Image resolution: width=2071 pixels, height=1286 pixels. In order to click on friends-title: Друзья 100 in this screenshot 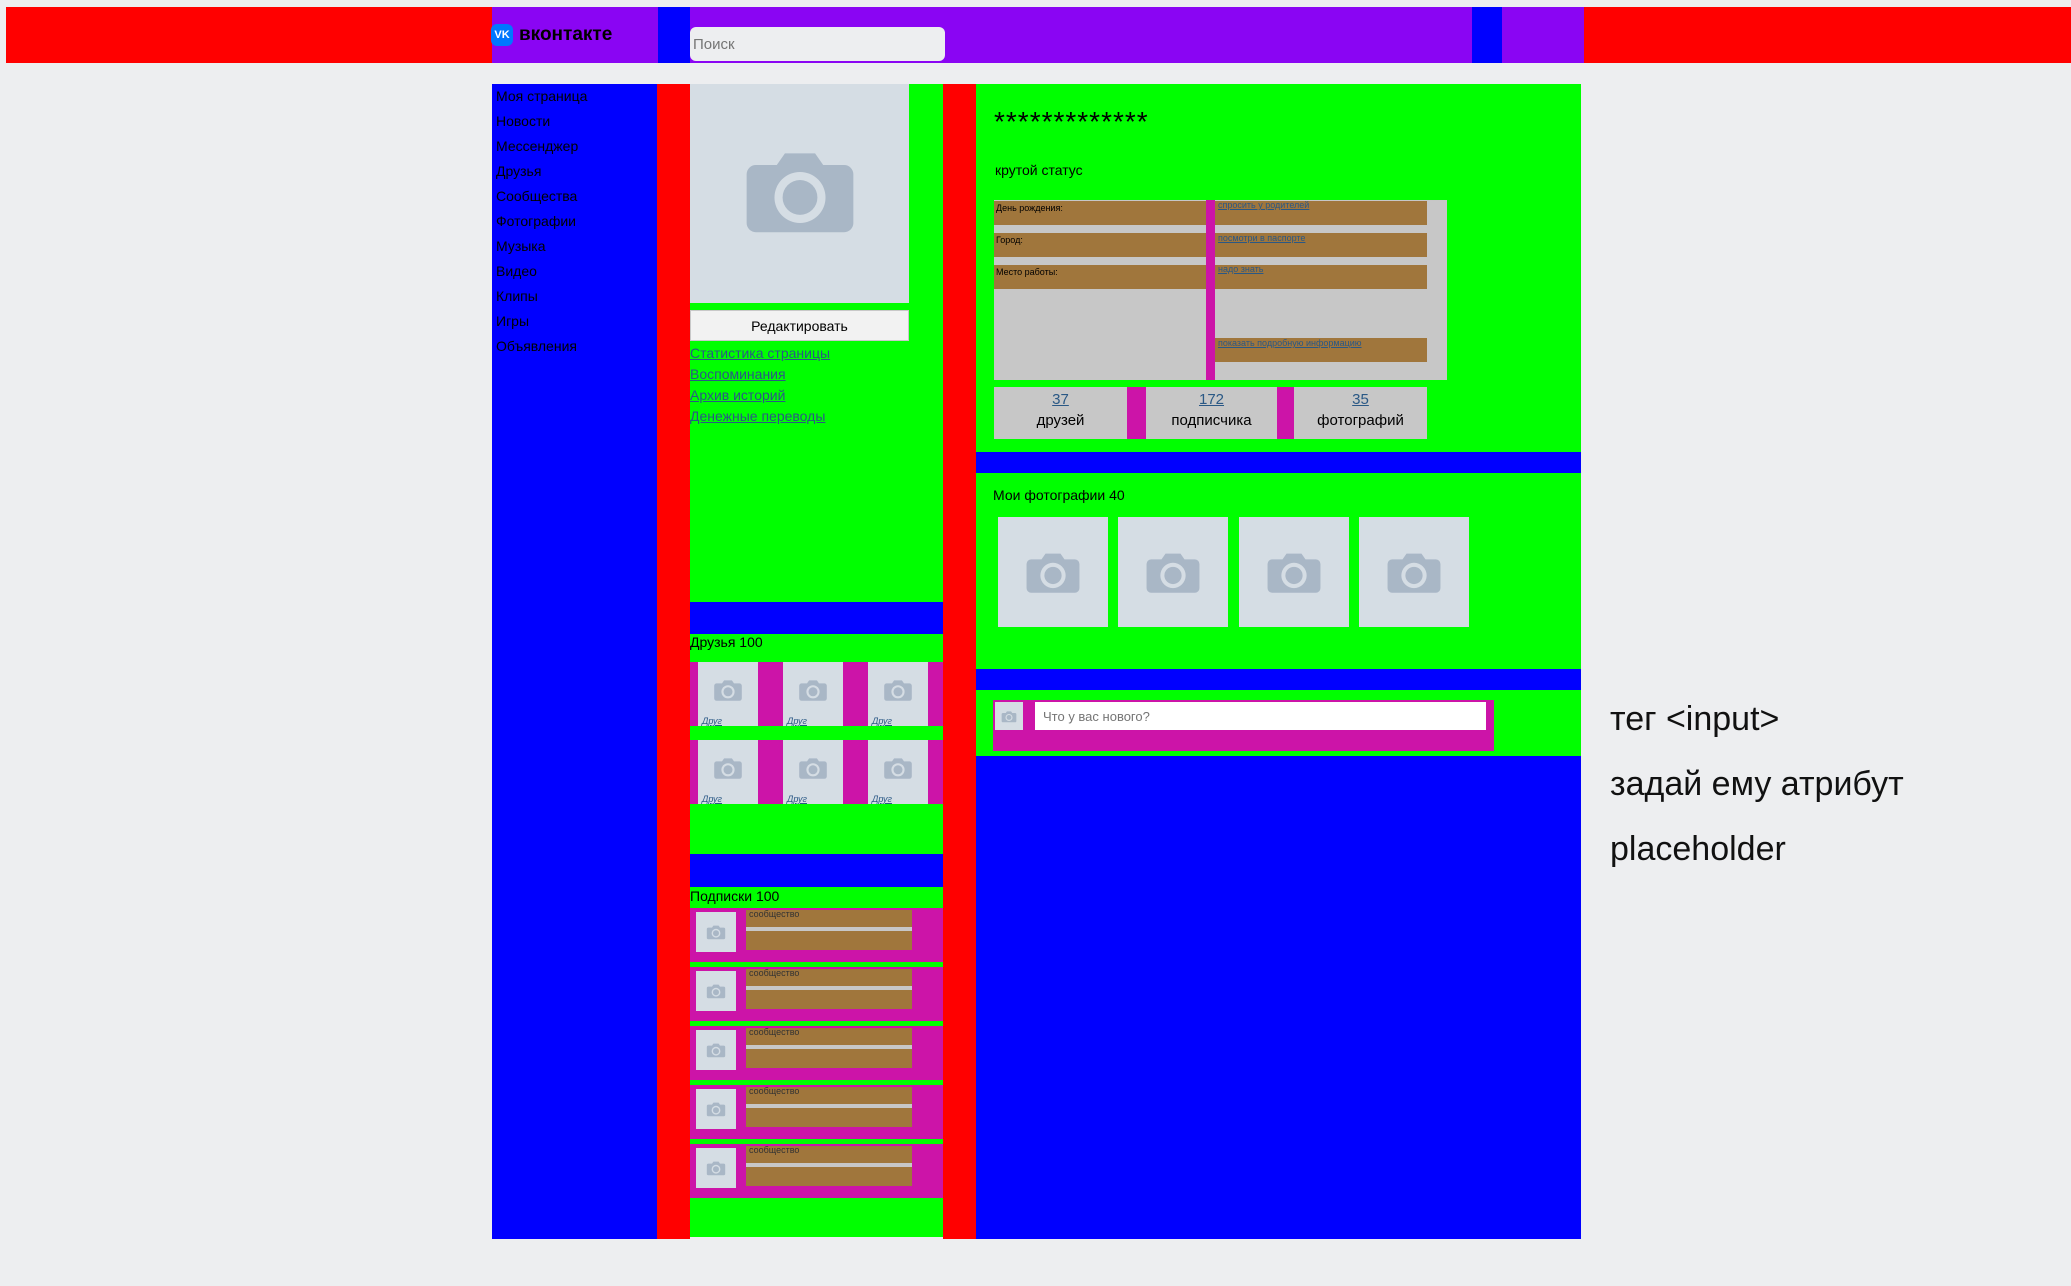, I will do `click(726, 642)`.